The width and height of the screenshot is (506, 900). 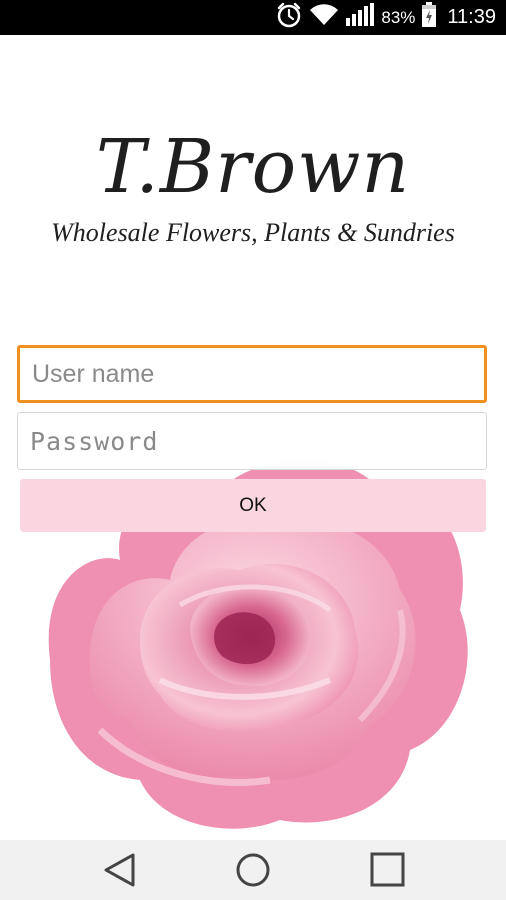 What do you see at coordinates (360, 17) in the screenshot?
I see `signal-icon` at bounding box center [360, 17].